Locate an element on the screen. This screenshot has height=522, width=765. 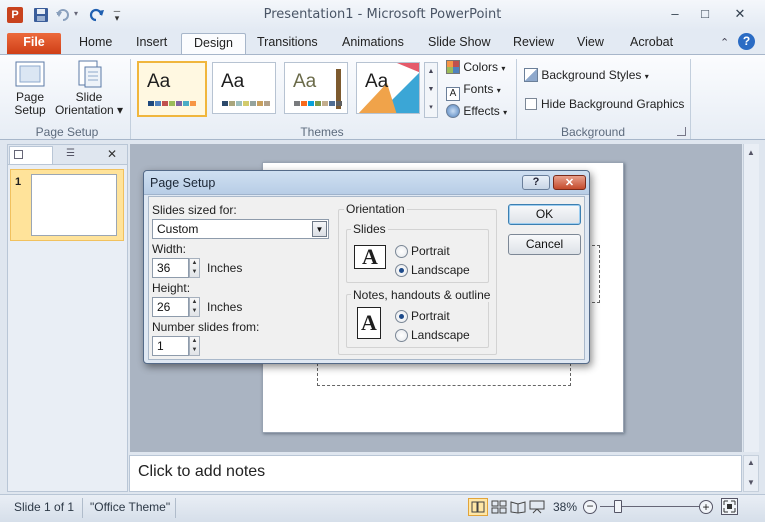
outline-tab-icon: ☰ is located at coordinates (70, 153).